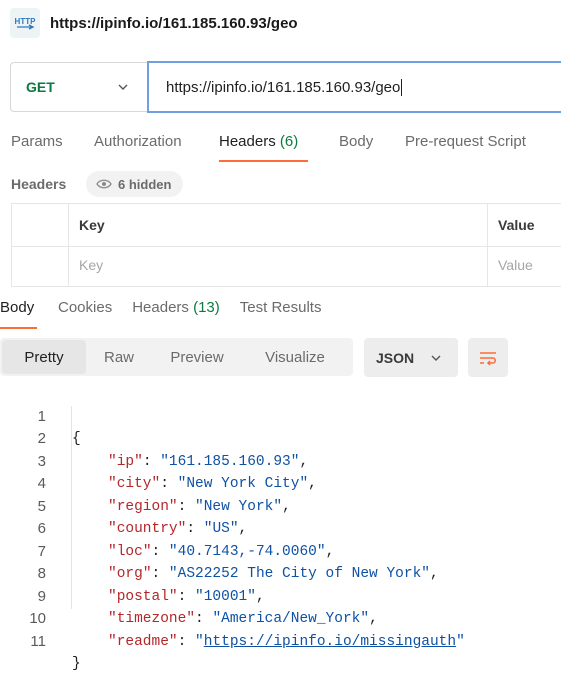 The image size is (561, 698). What do you see at coordinates (174, 23) in the screenshot?
I see `request-title: https://ipinfo.io/161.185.160.93/geo` at bounding box center [174, 23].